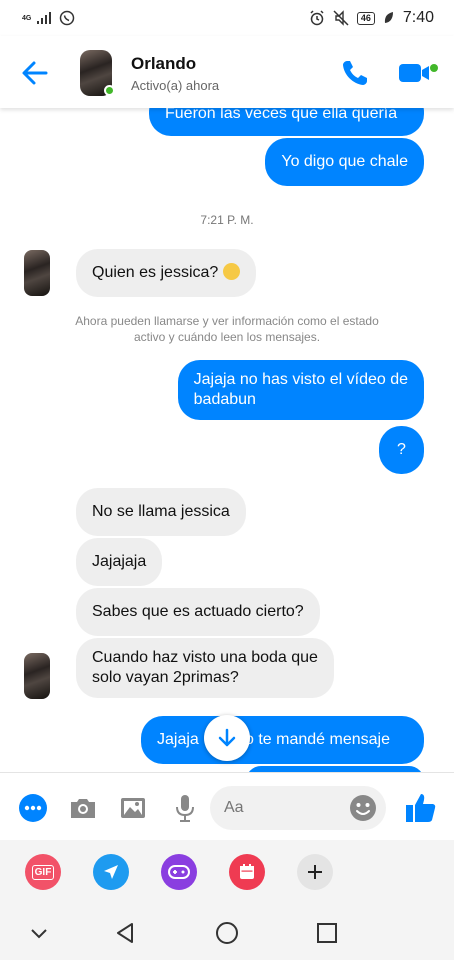  Describe the element at coordinates (97, 73) in the screenshot. I see `contact-avatar` at that location.